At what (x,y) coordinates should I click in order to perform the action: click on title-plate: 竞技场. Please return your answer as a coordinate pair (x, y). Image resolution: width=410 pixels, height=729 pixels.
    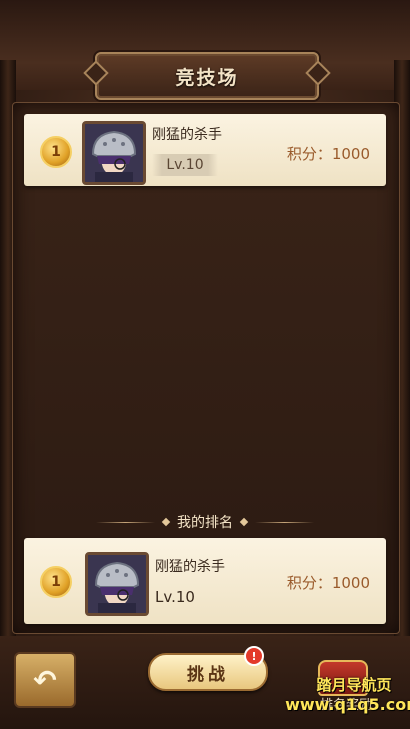
    Looking at the image, I should click on (207, 76).